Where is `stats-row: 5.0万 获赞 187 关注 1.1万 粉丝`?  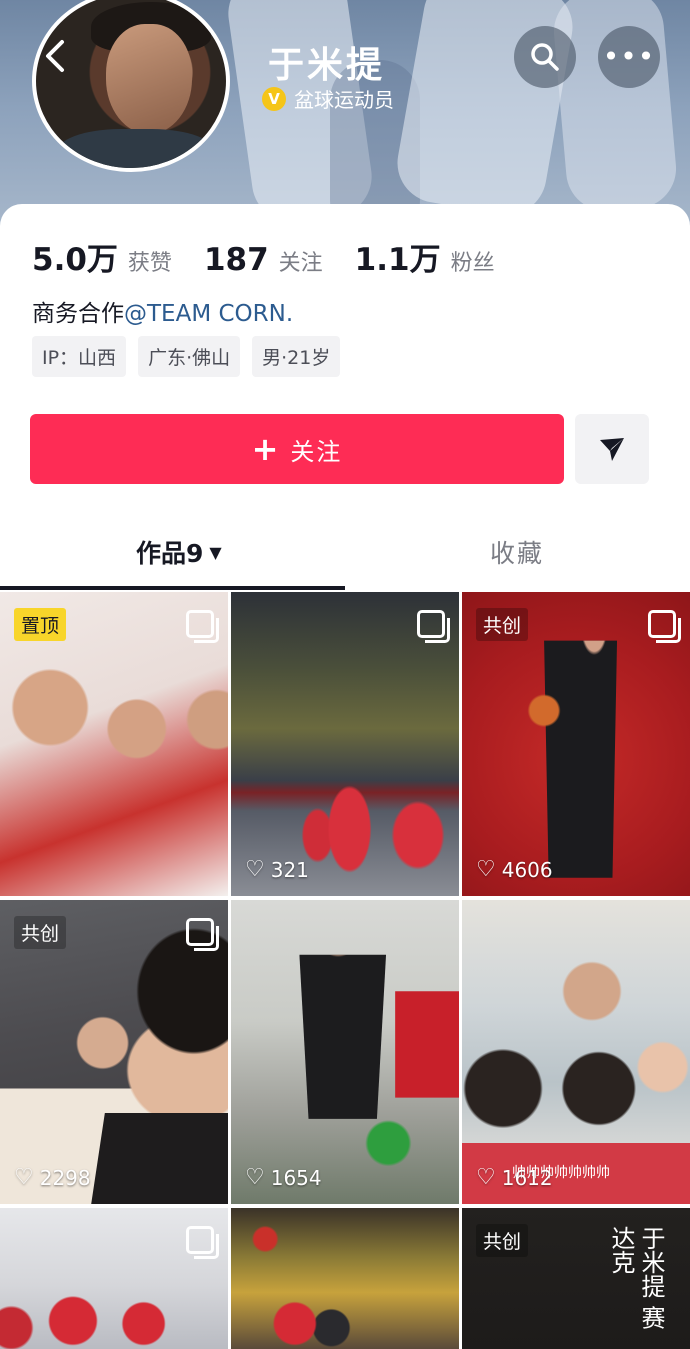
stats-row: 5.0万 获赞 187 关注 1.1万 粉丝 is located at coordinates (279, 256).